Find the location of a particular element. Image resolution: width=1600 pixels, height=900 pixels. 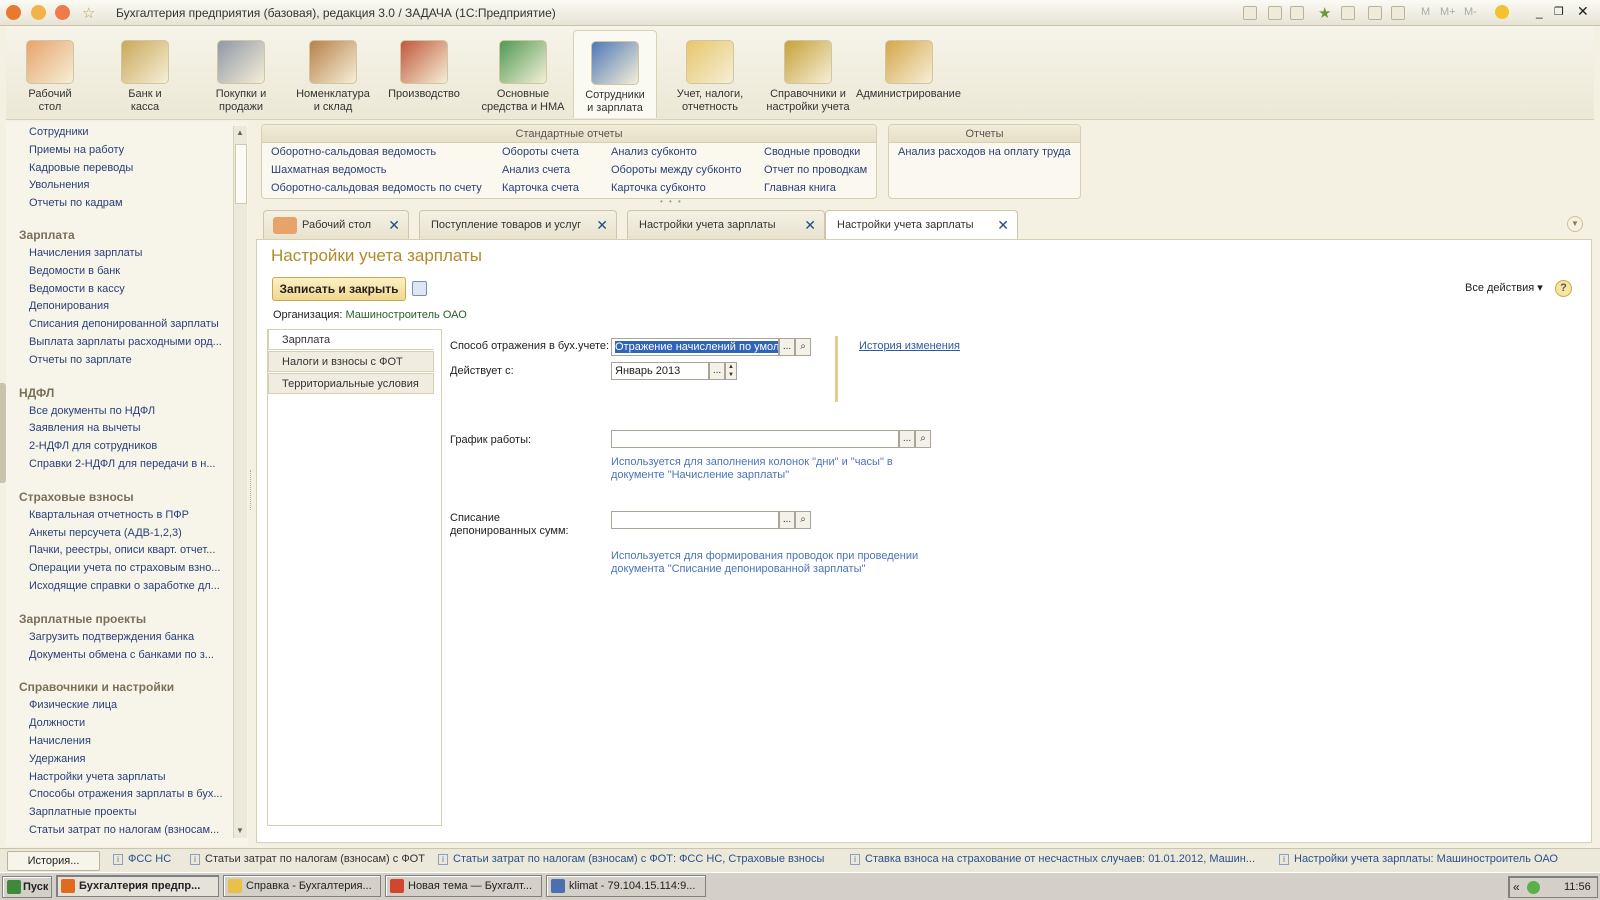

tab-salary-settings-2: Настройки учета зарплаты ✕ is located at coordinates (921, 225).